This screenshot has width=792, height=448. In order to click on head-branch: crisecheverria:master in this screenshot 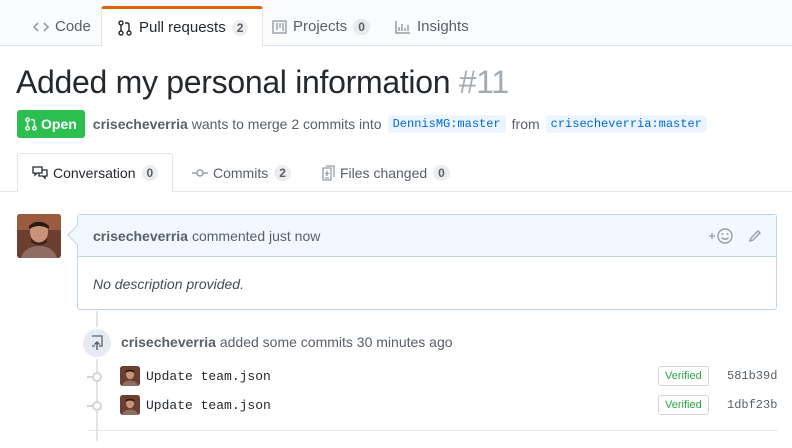, I will do `click(626, 124)`.